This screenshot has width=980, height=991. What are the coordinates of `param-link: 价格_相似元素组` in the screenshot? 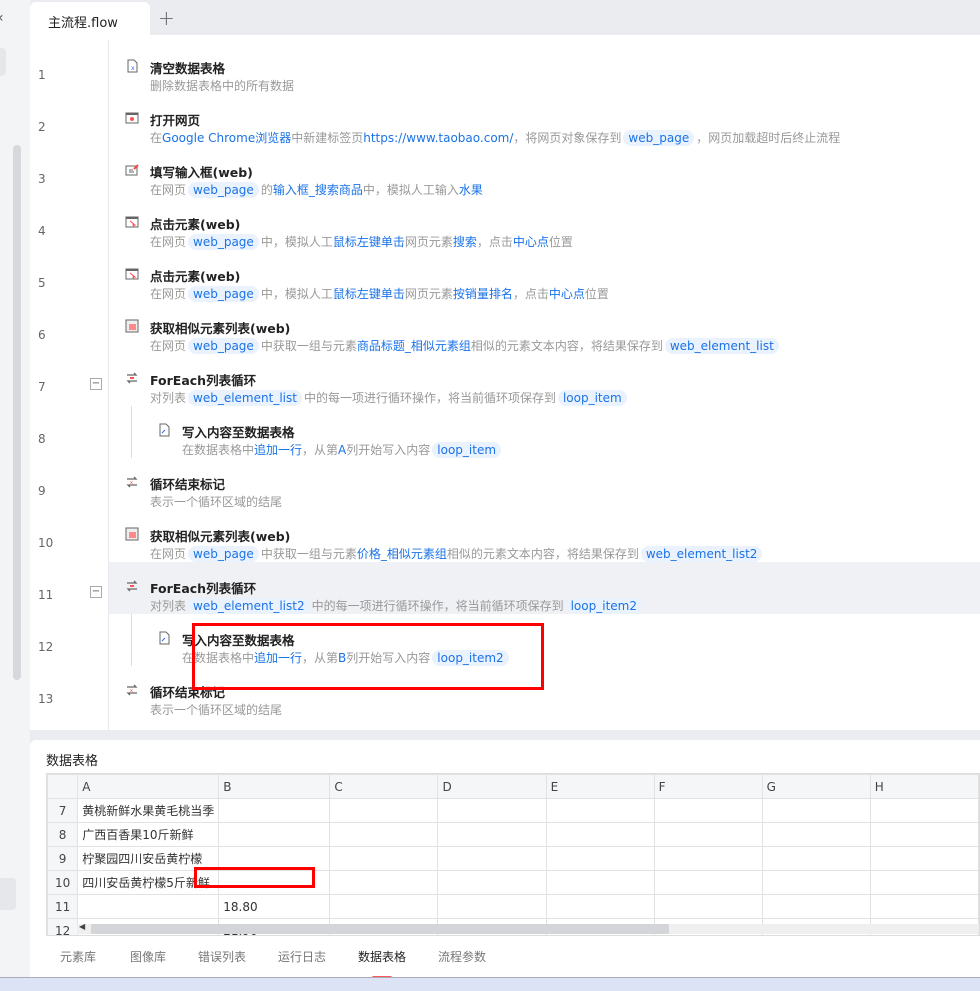 It's located at (402, 554).